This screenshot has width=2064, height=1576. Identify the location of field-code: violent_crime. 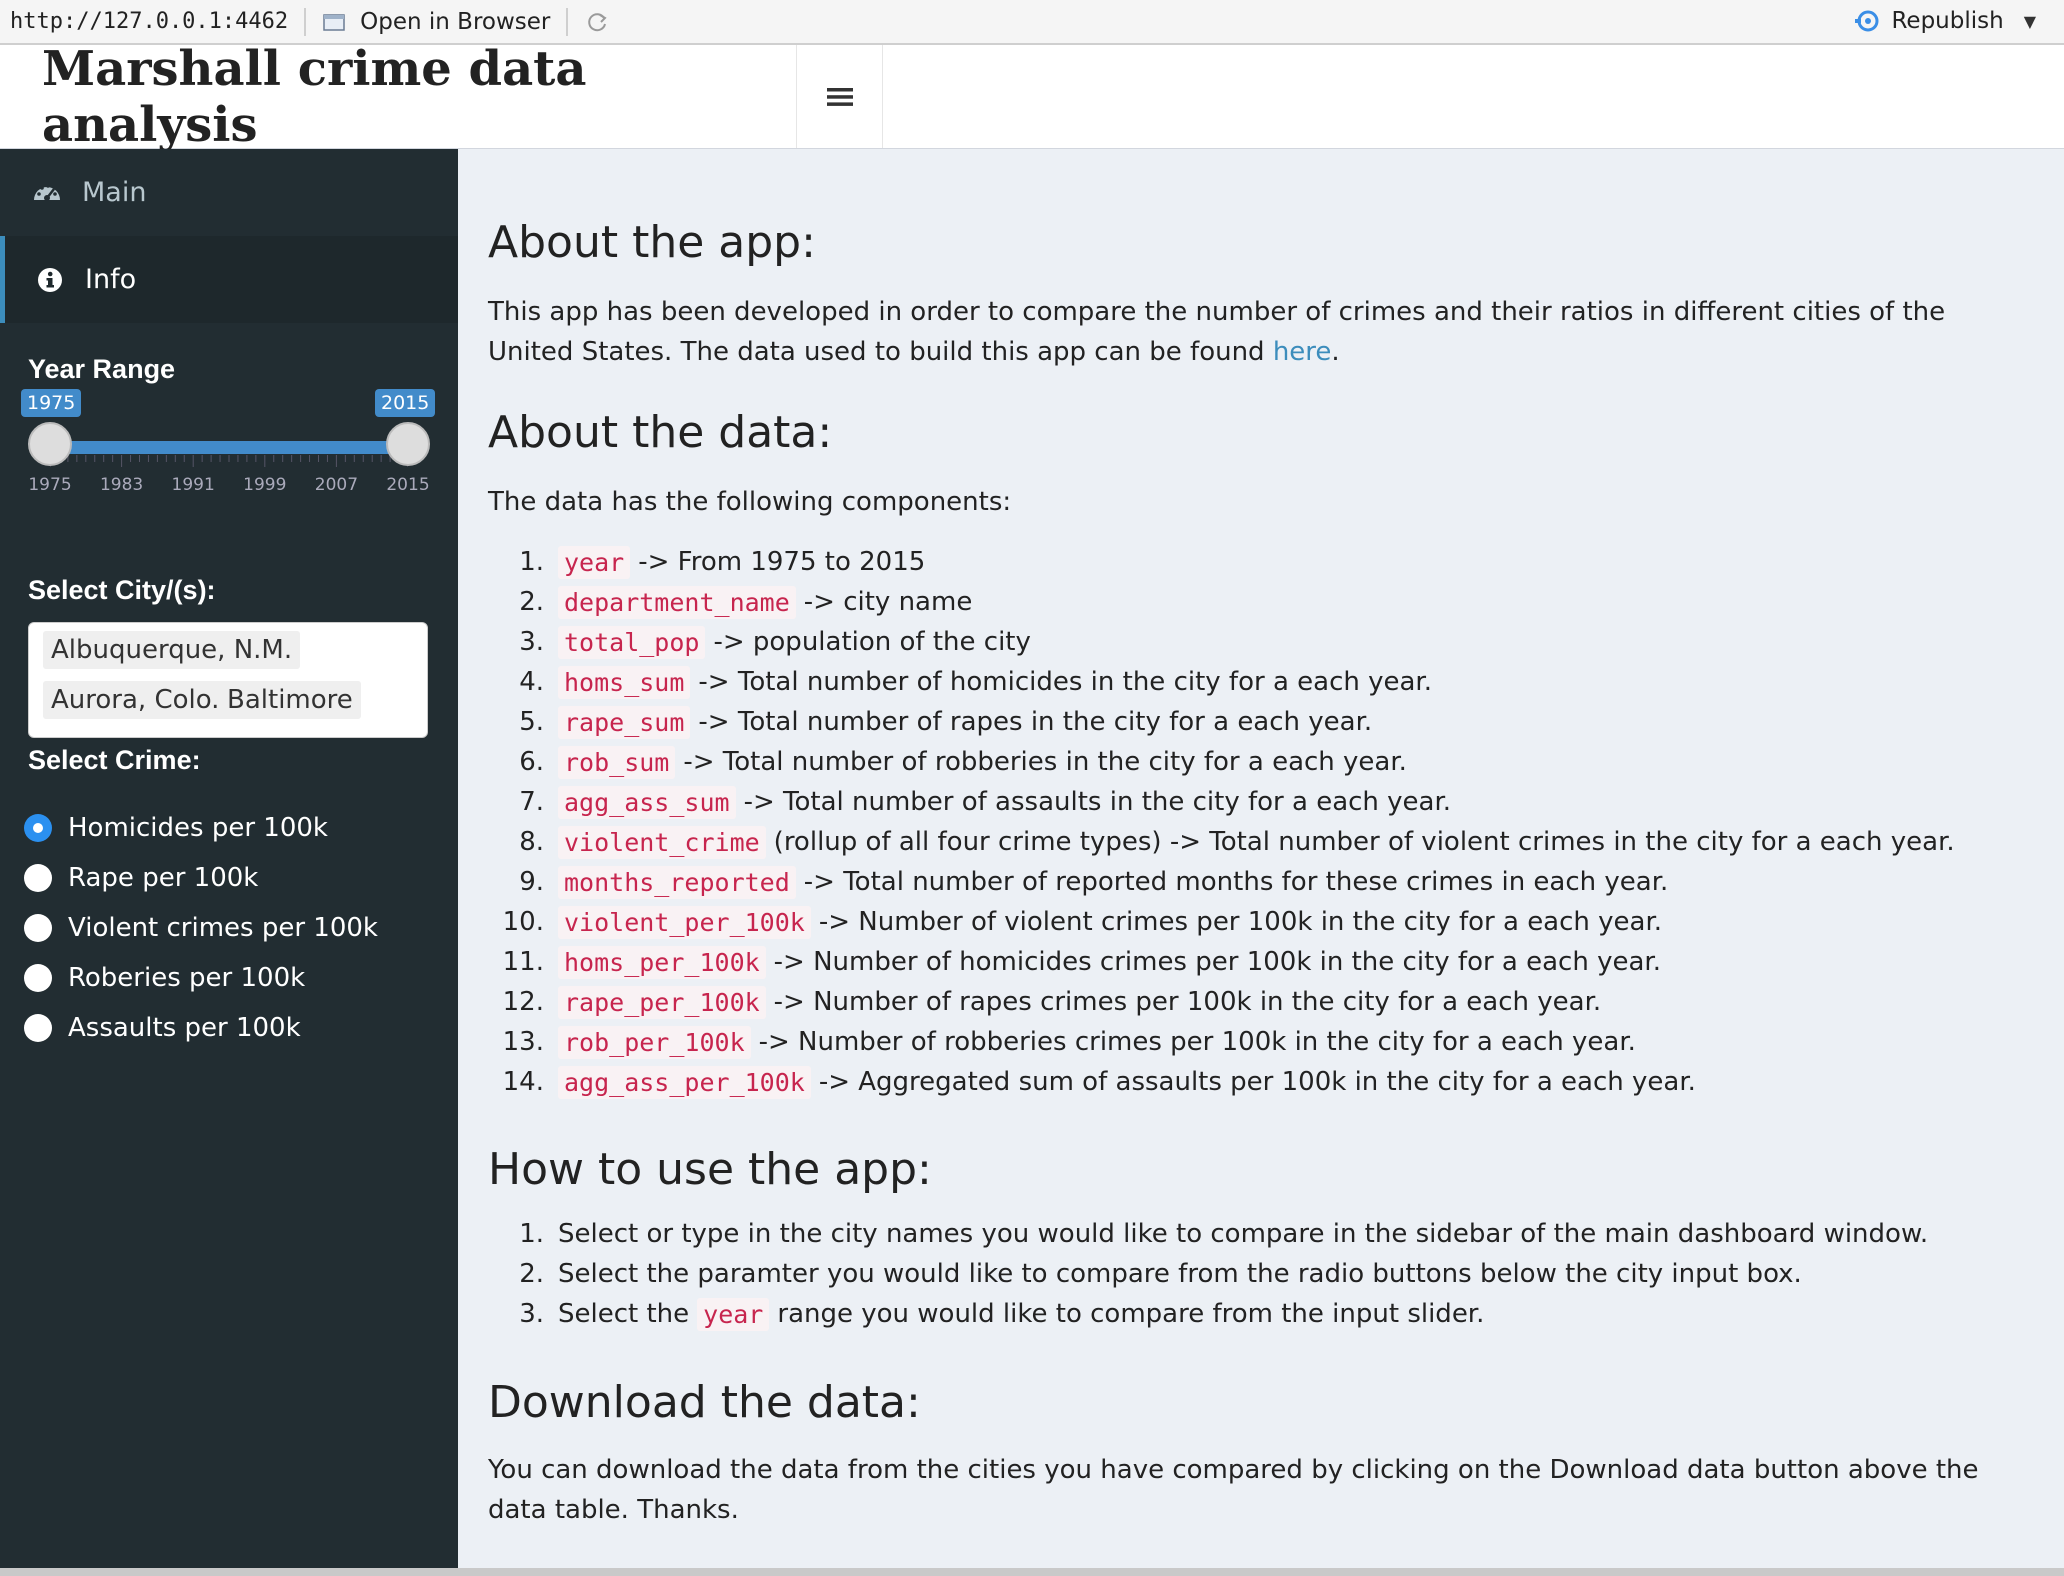
(662, 842).